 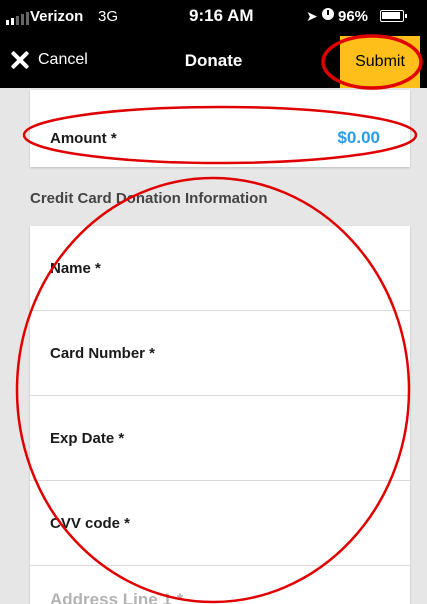 I want to click on submit-button: Submit, so click(x=380, y=62).